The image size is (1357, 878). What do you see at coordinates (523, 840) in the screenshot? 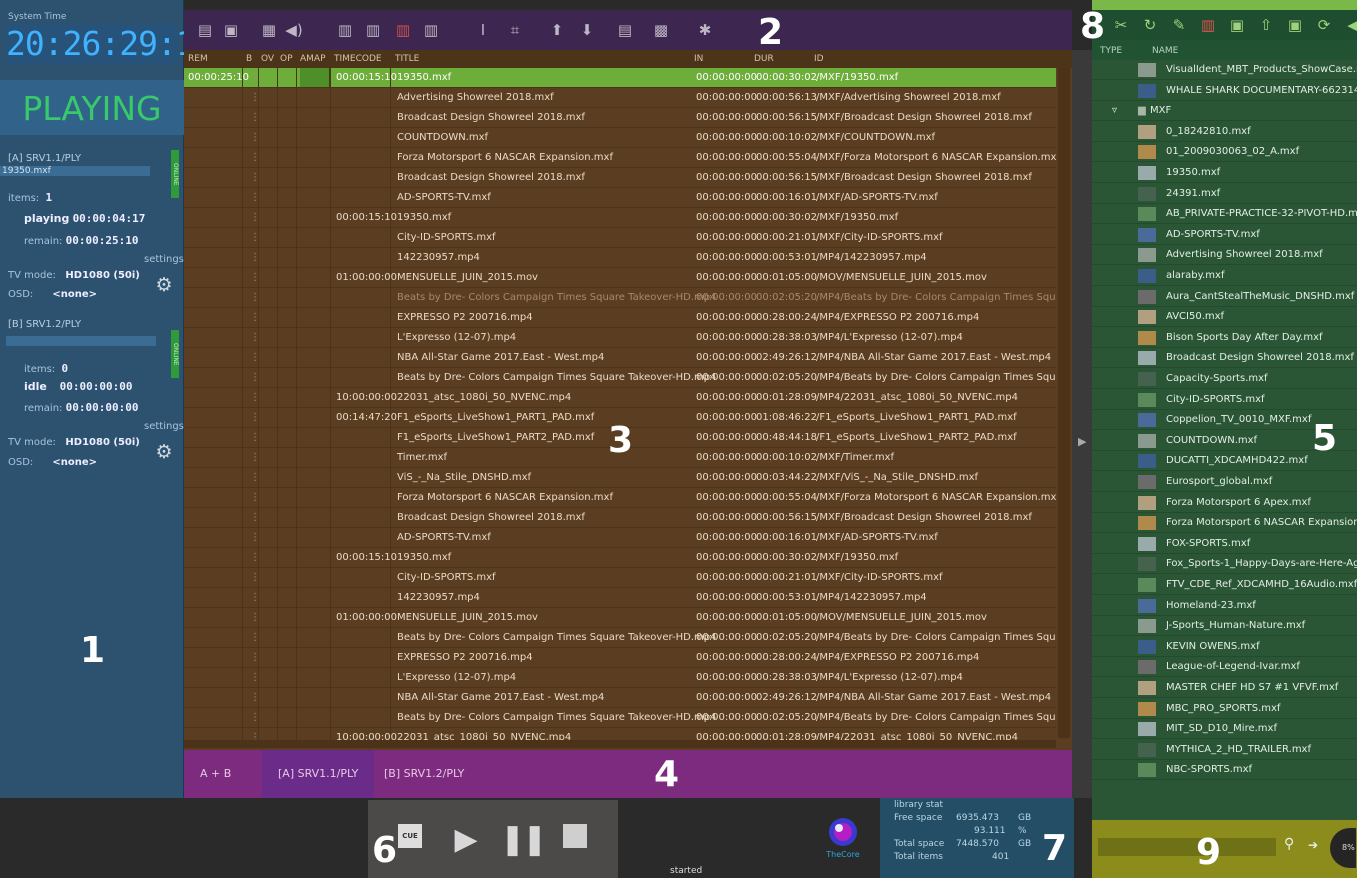
I see `pause-button: ❚❚` at bounding box center [523, 840].